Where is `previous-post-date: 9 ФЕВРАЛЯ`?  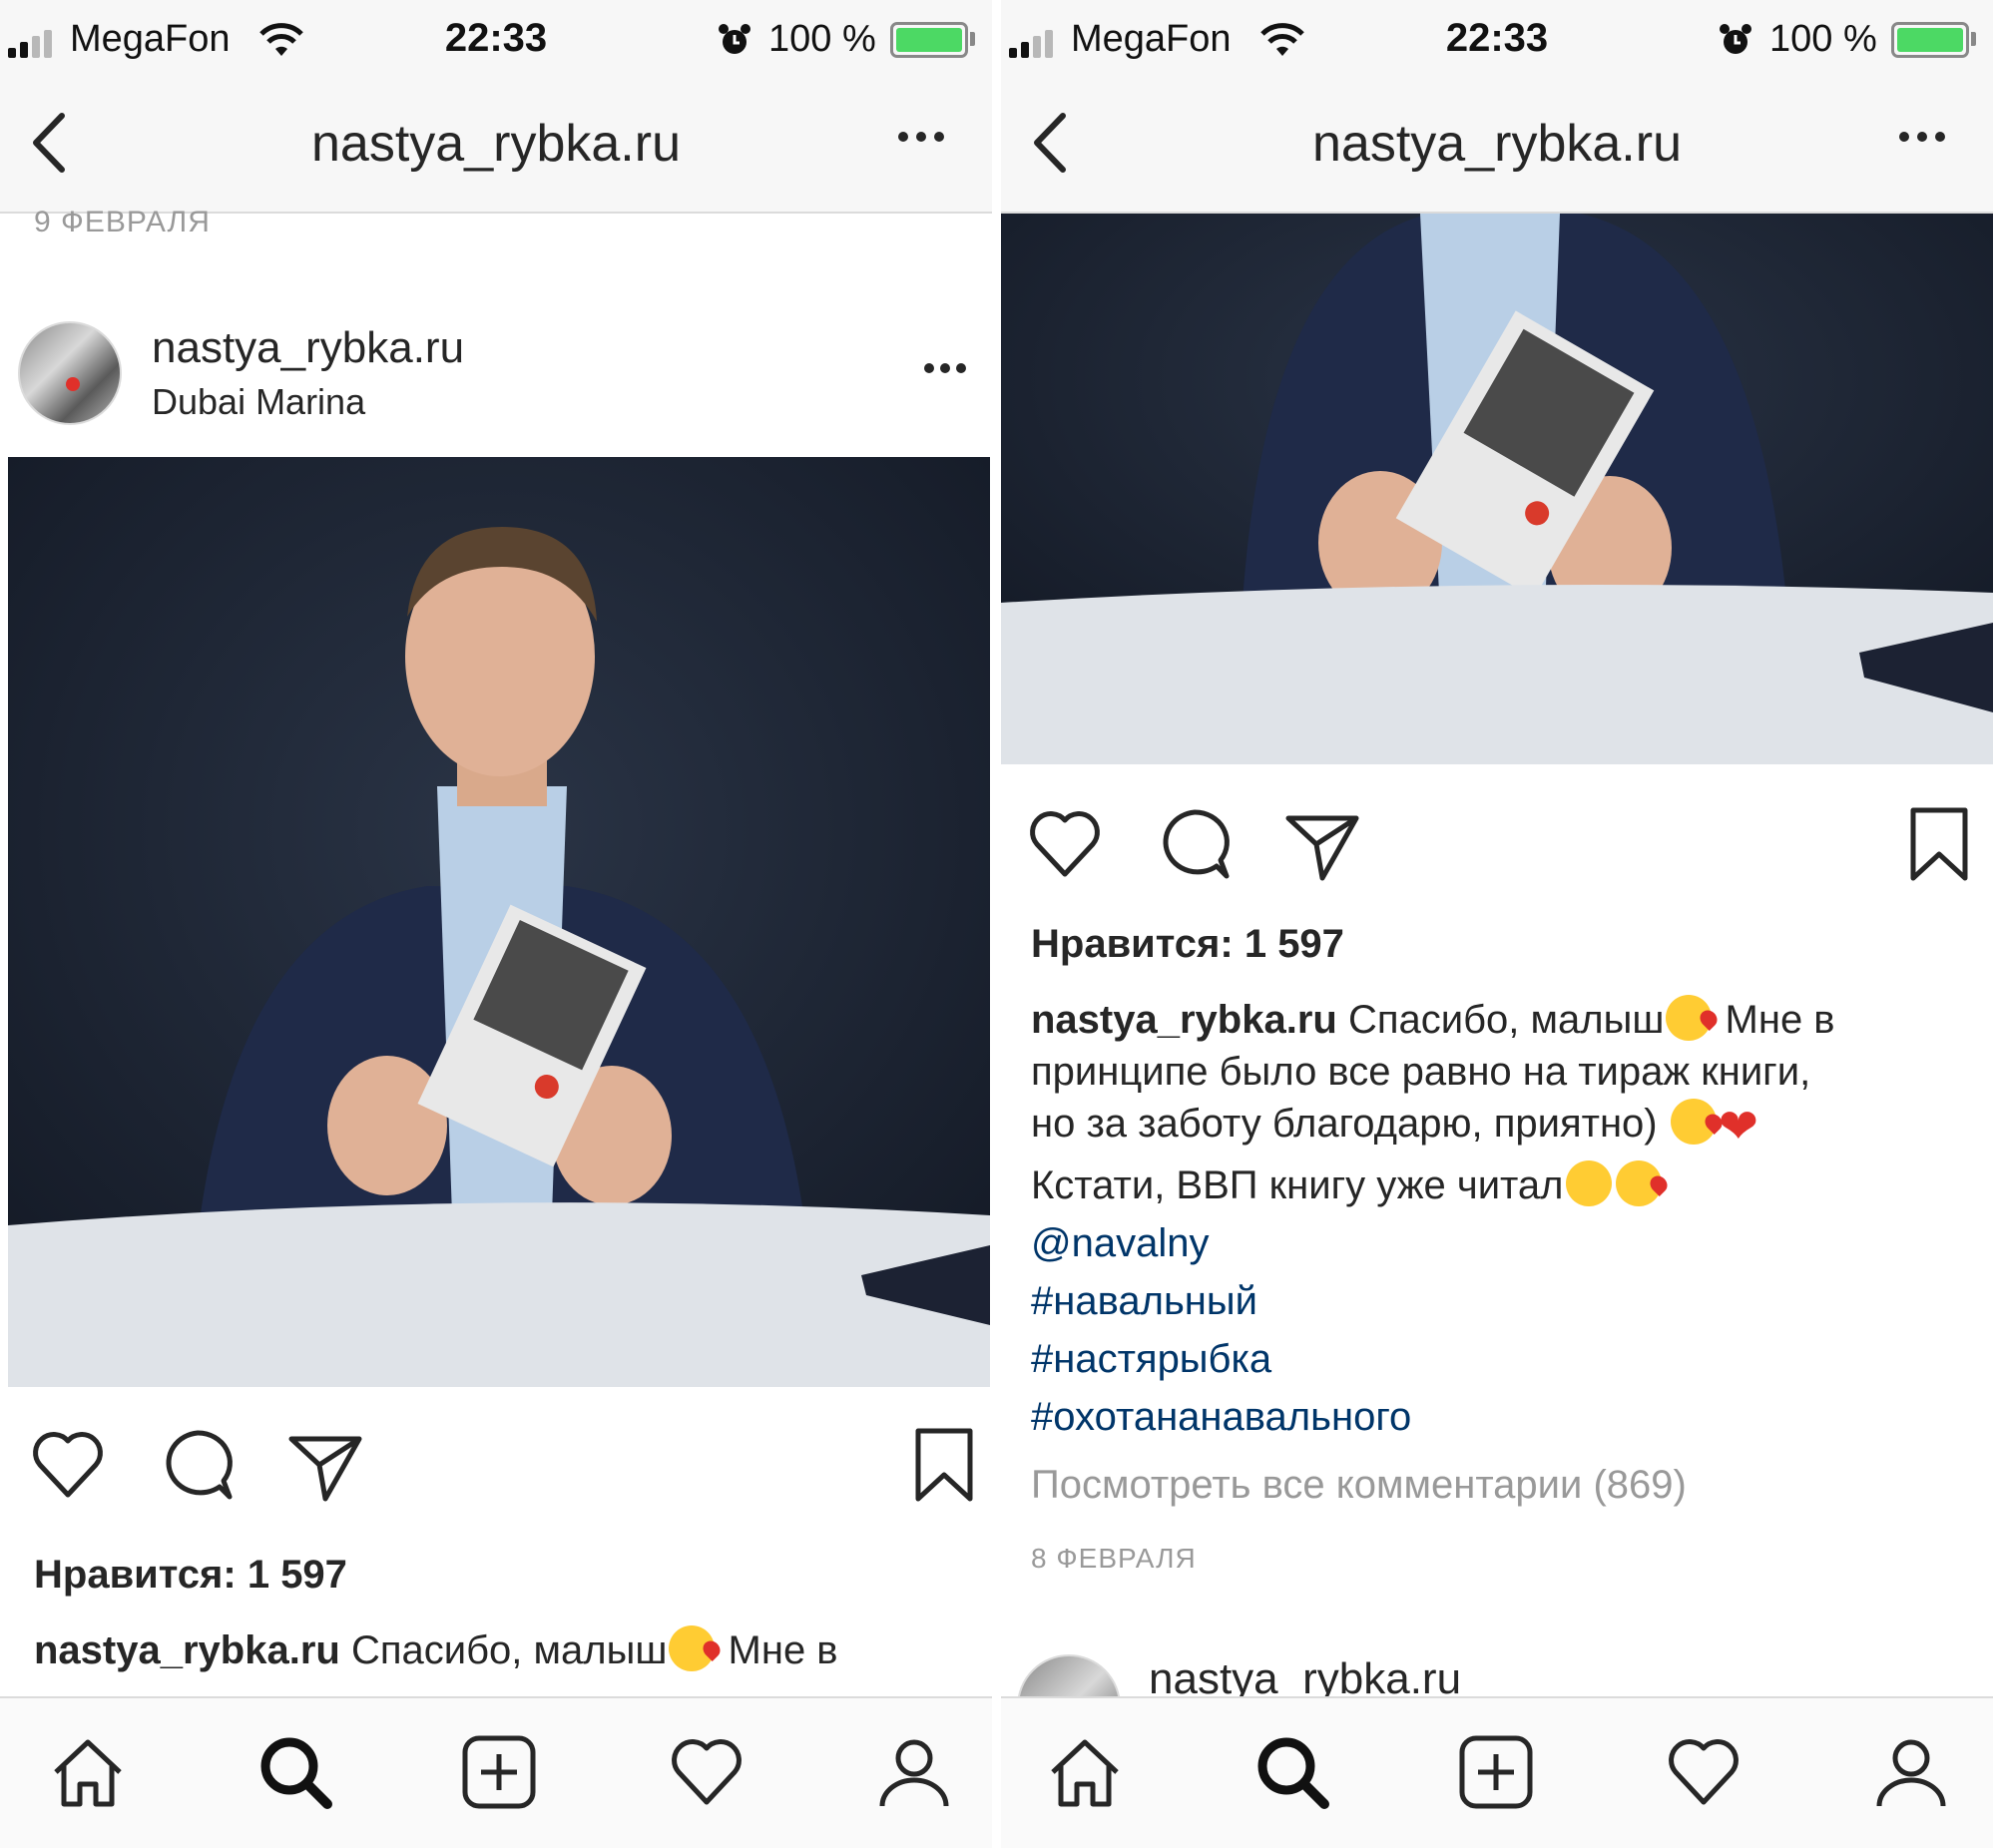
previous-post-date: 9 ФЕВРАЛЯ is located at coordinates (122, 222).